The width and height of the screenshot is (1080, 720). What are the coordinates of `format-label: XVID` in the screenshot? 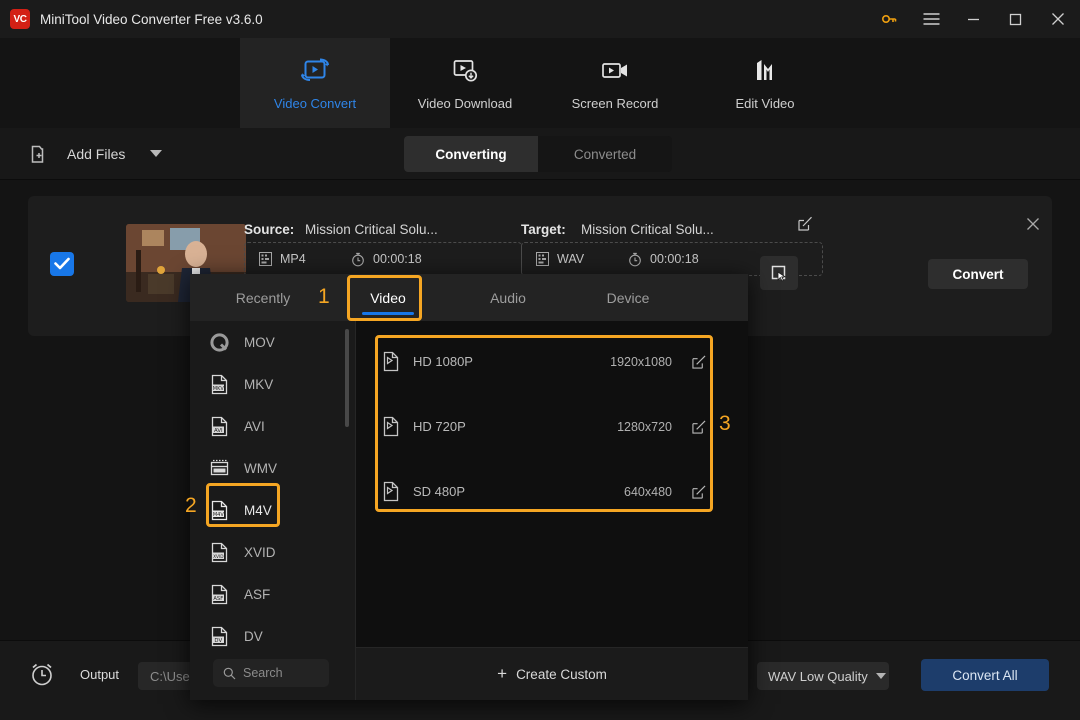 It's located at (260, 552).